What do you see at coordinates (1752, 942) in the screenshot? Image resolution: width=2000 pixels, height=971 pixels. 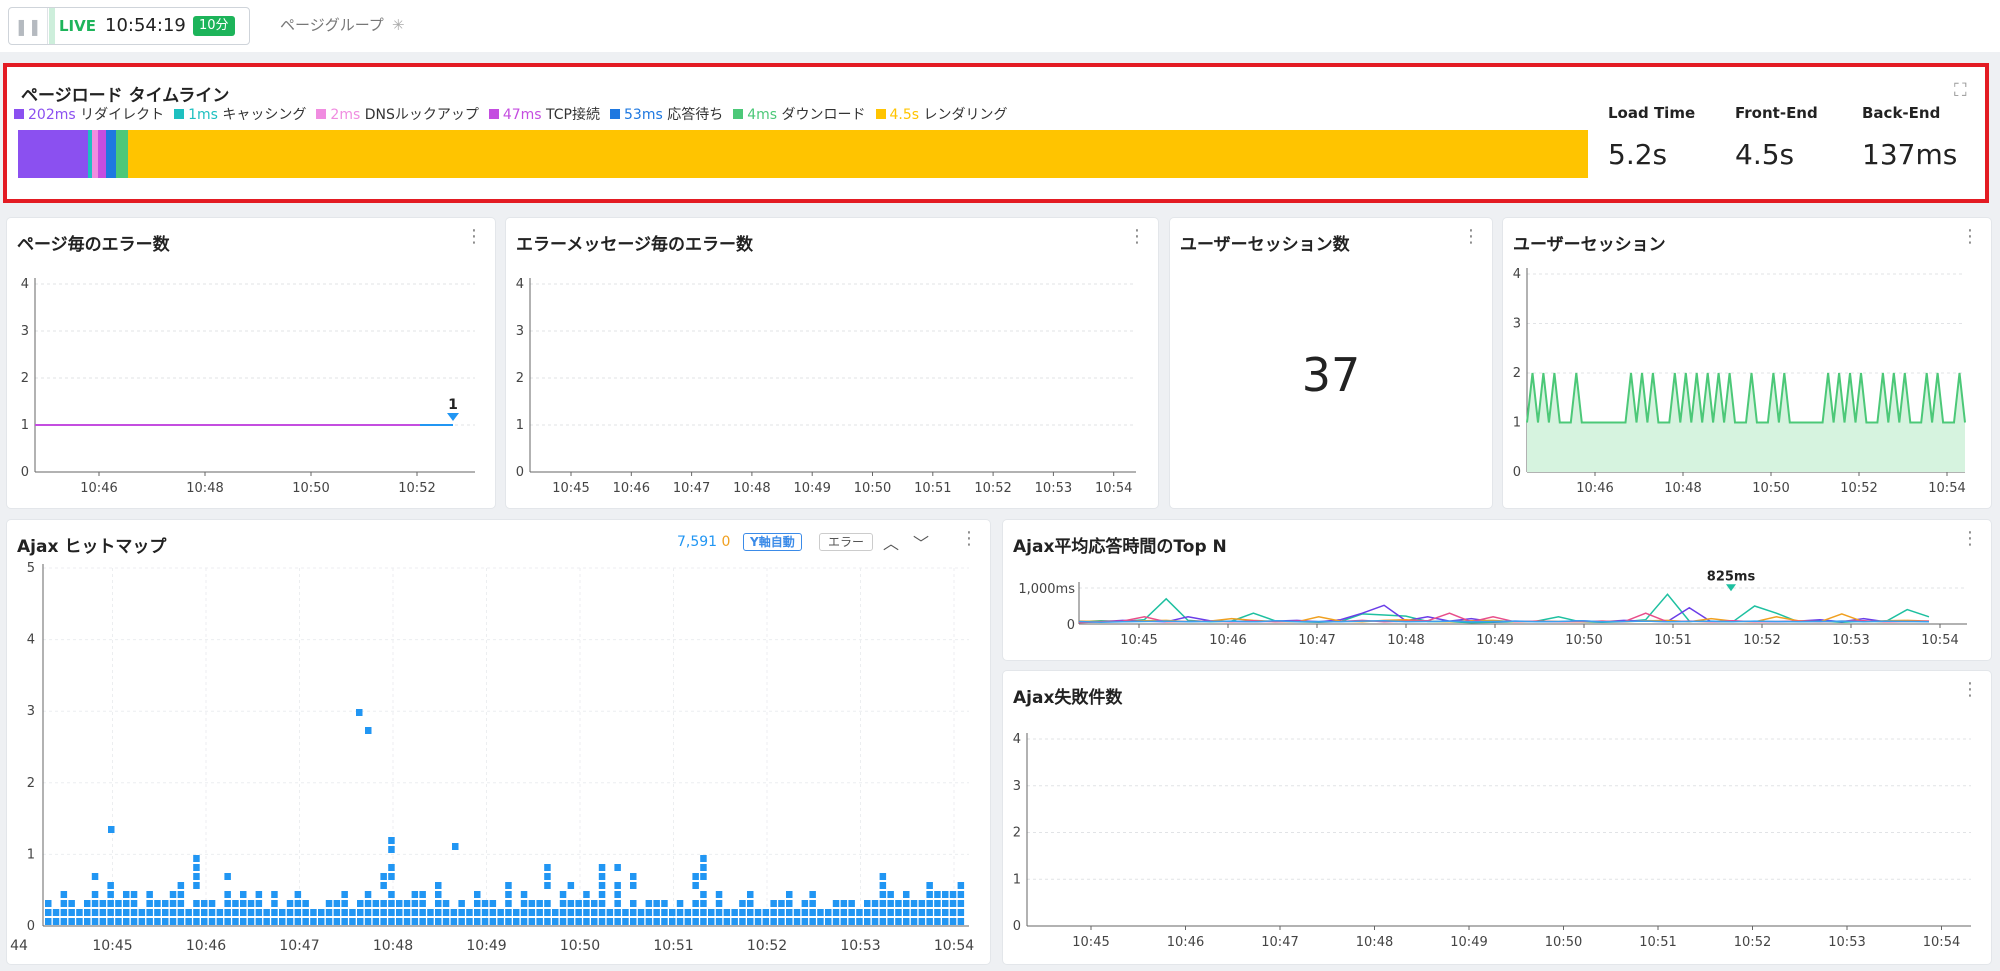 I see `x-tick-label: 10:52` at bounding box center [1752, 942].